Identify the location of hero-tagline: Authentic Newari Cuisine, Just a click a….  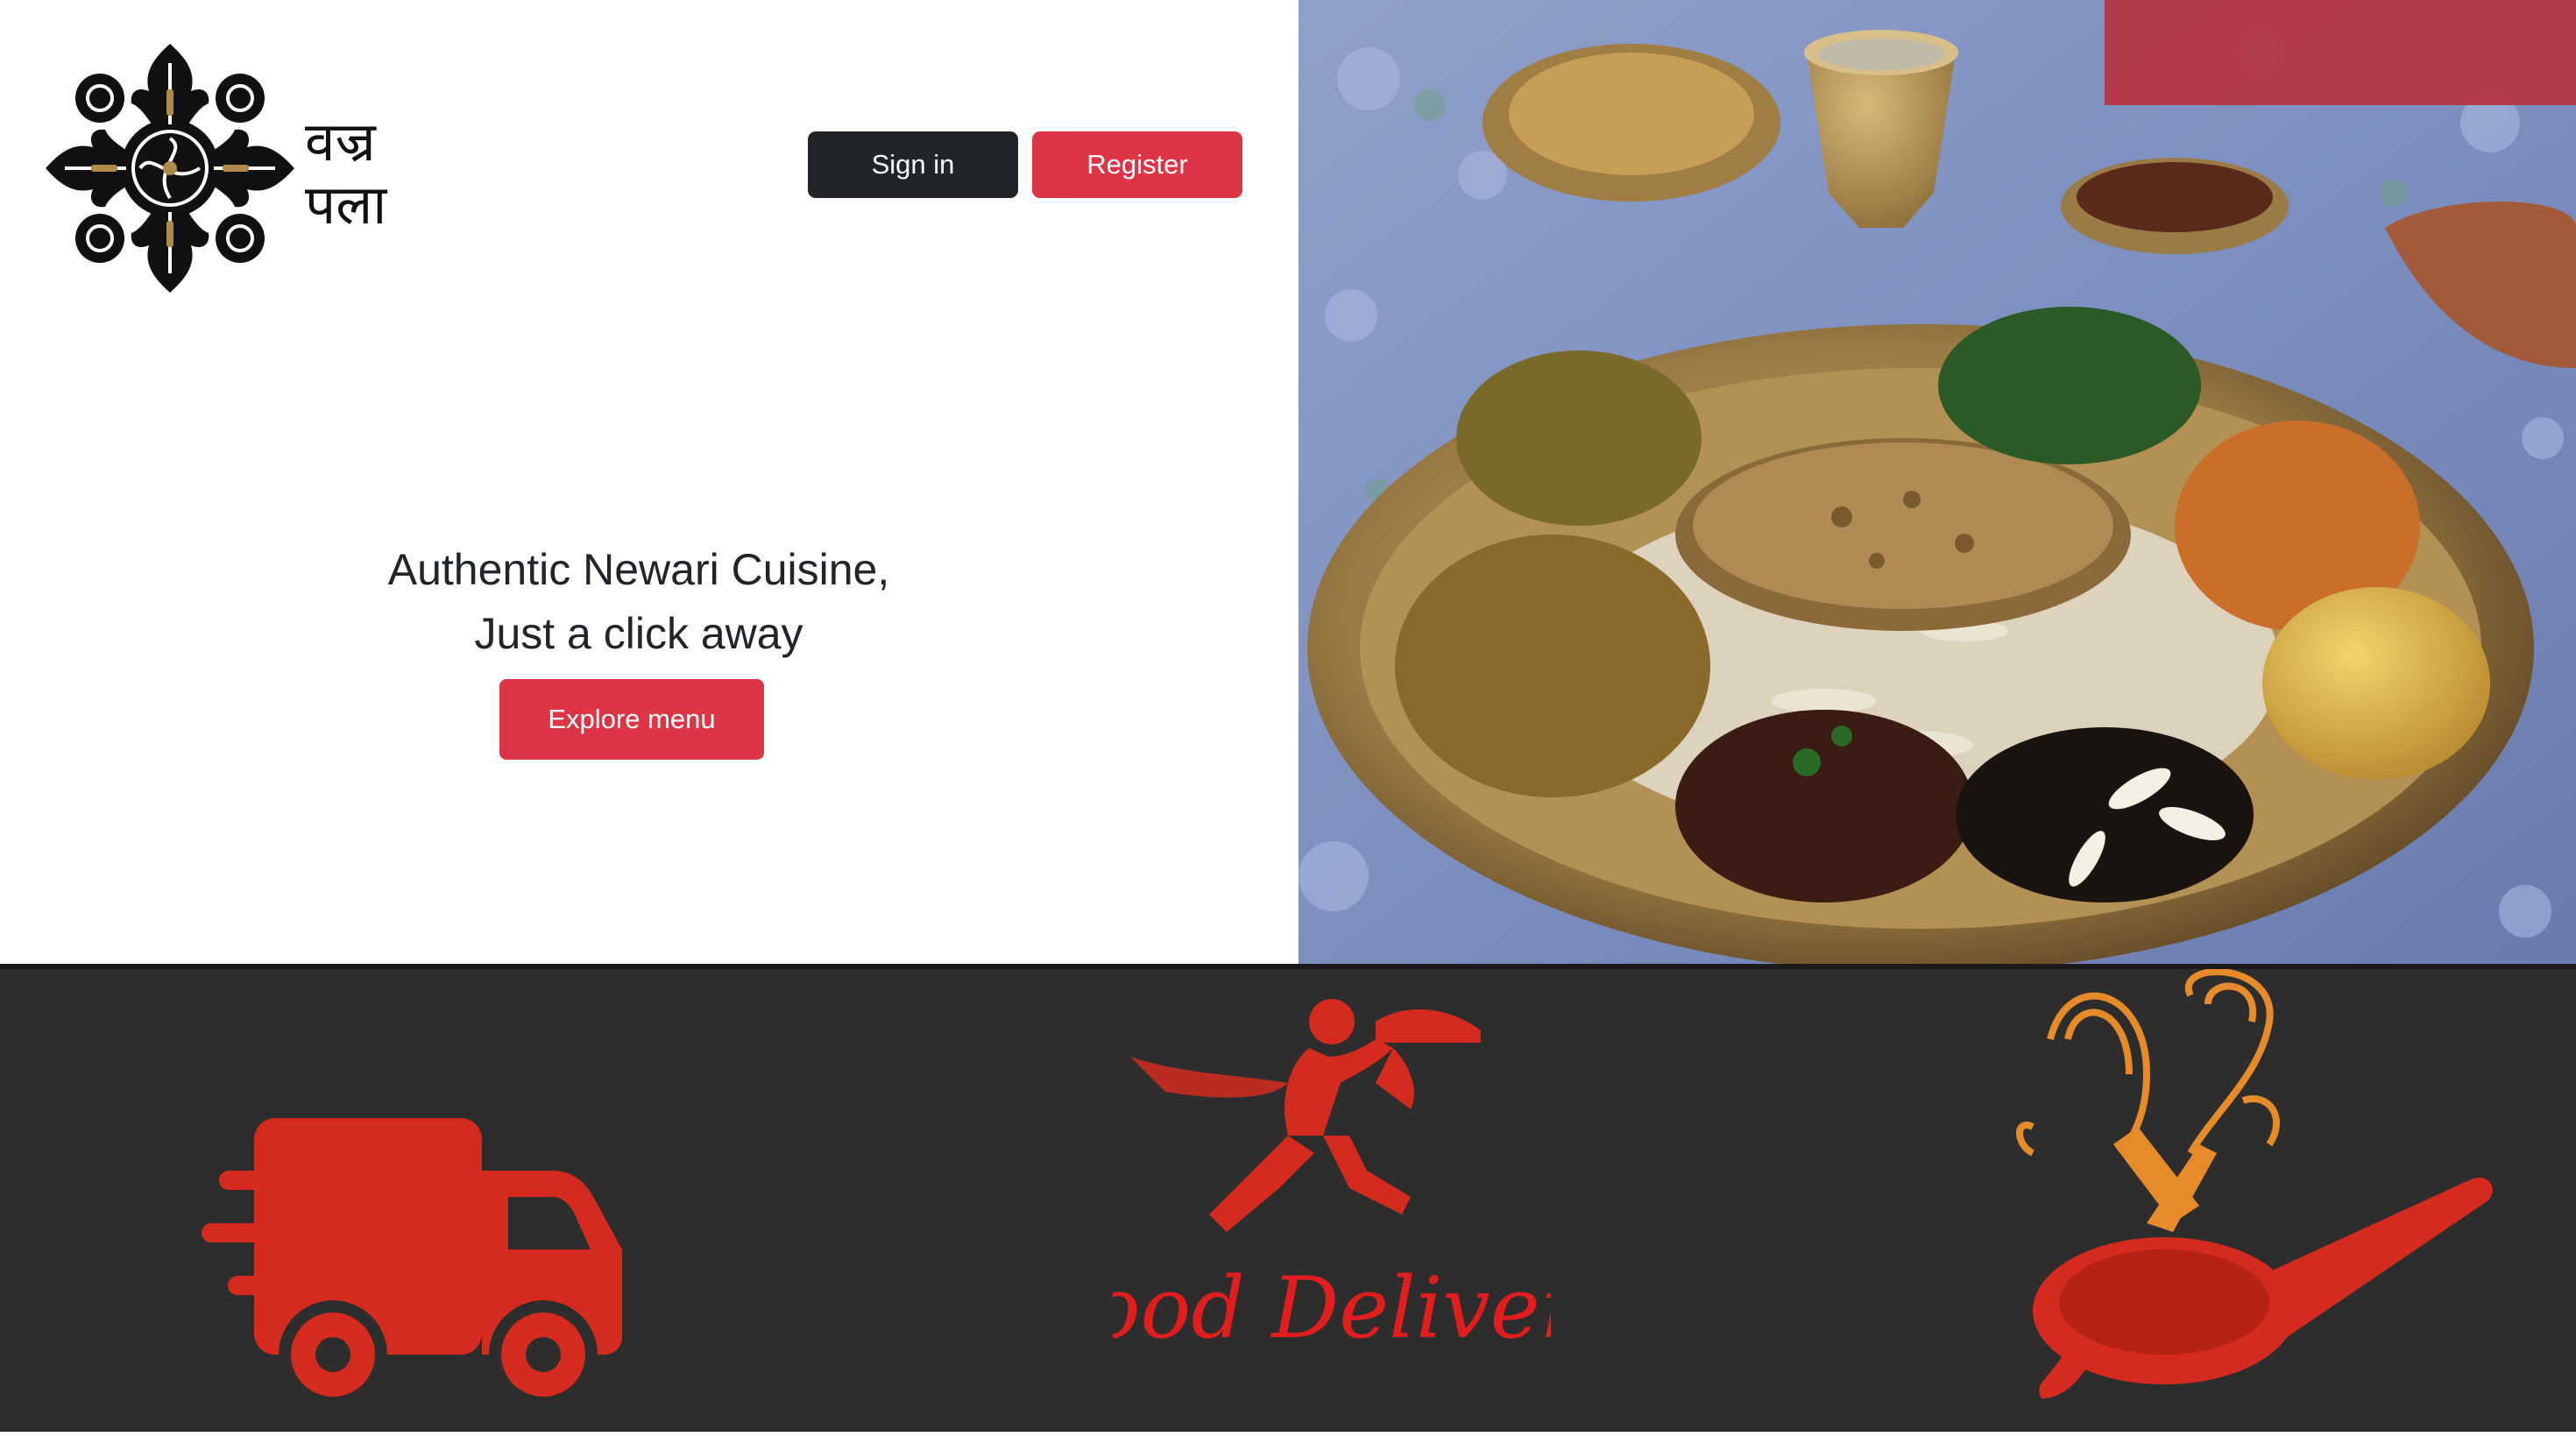
(638, 602).